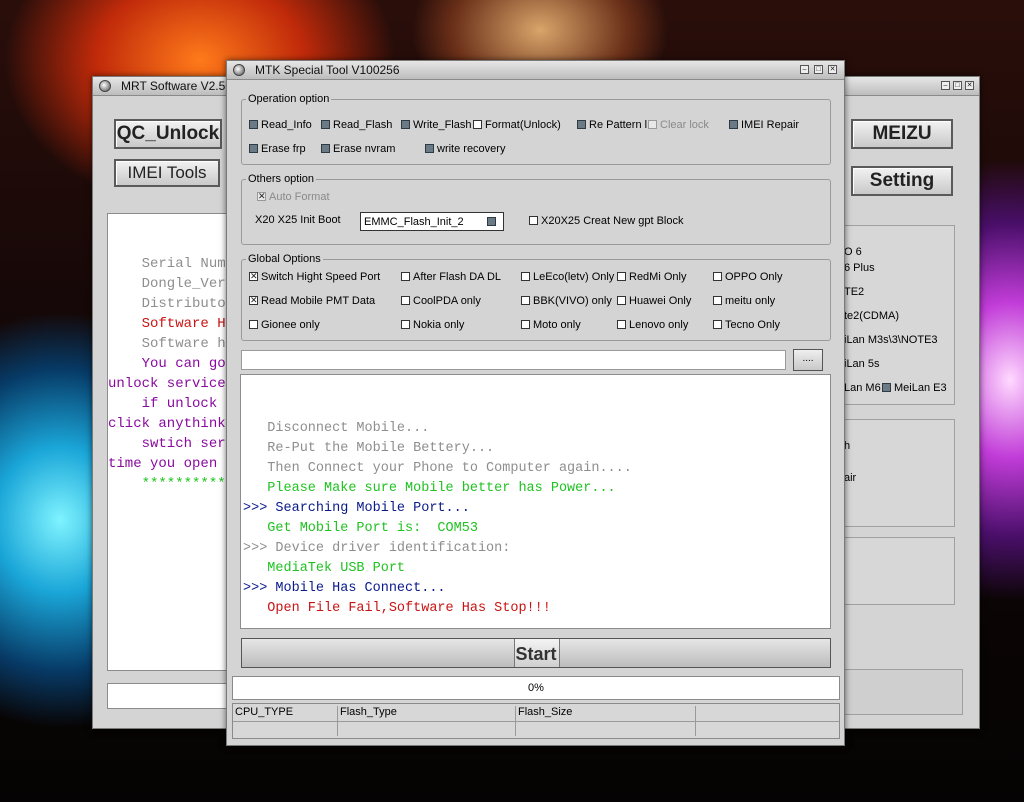  I want to click on imei-tools-button: IMEI Tools, so click(167, 173).